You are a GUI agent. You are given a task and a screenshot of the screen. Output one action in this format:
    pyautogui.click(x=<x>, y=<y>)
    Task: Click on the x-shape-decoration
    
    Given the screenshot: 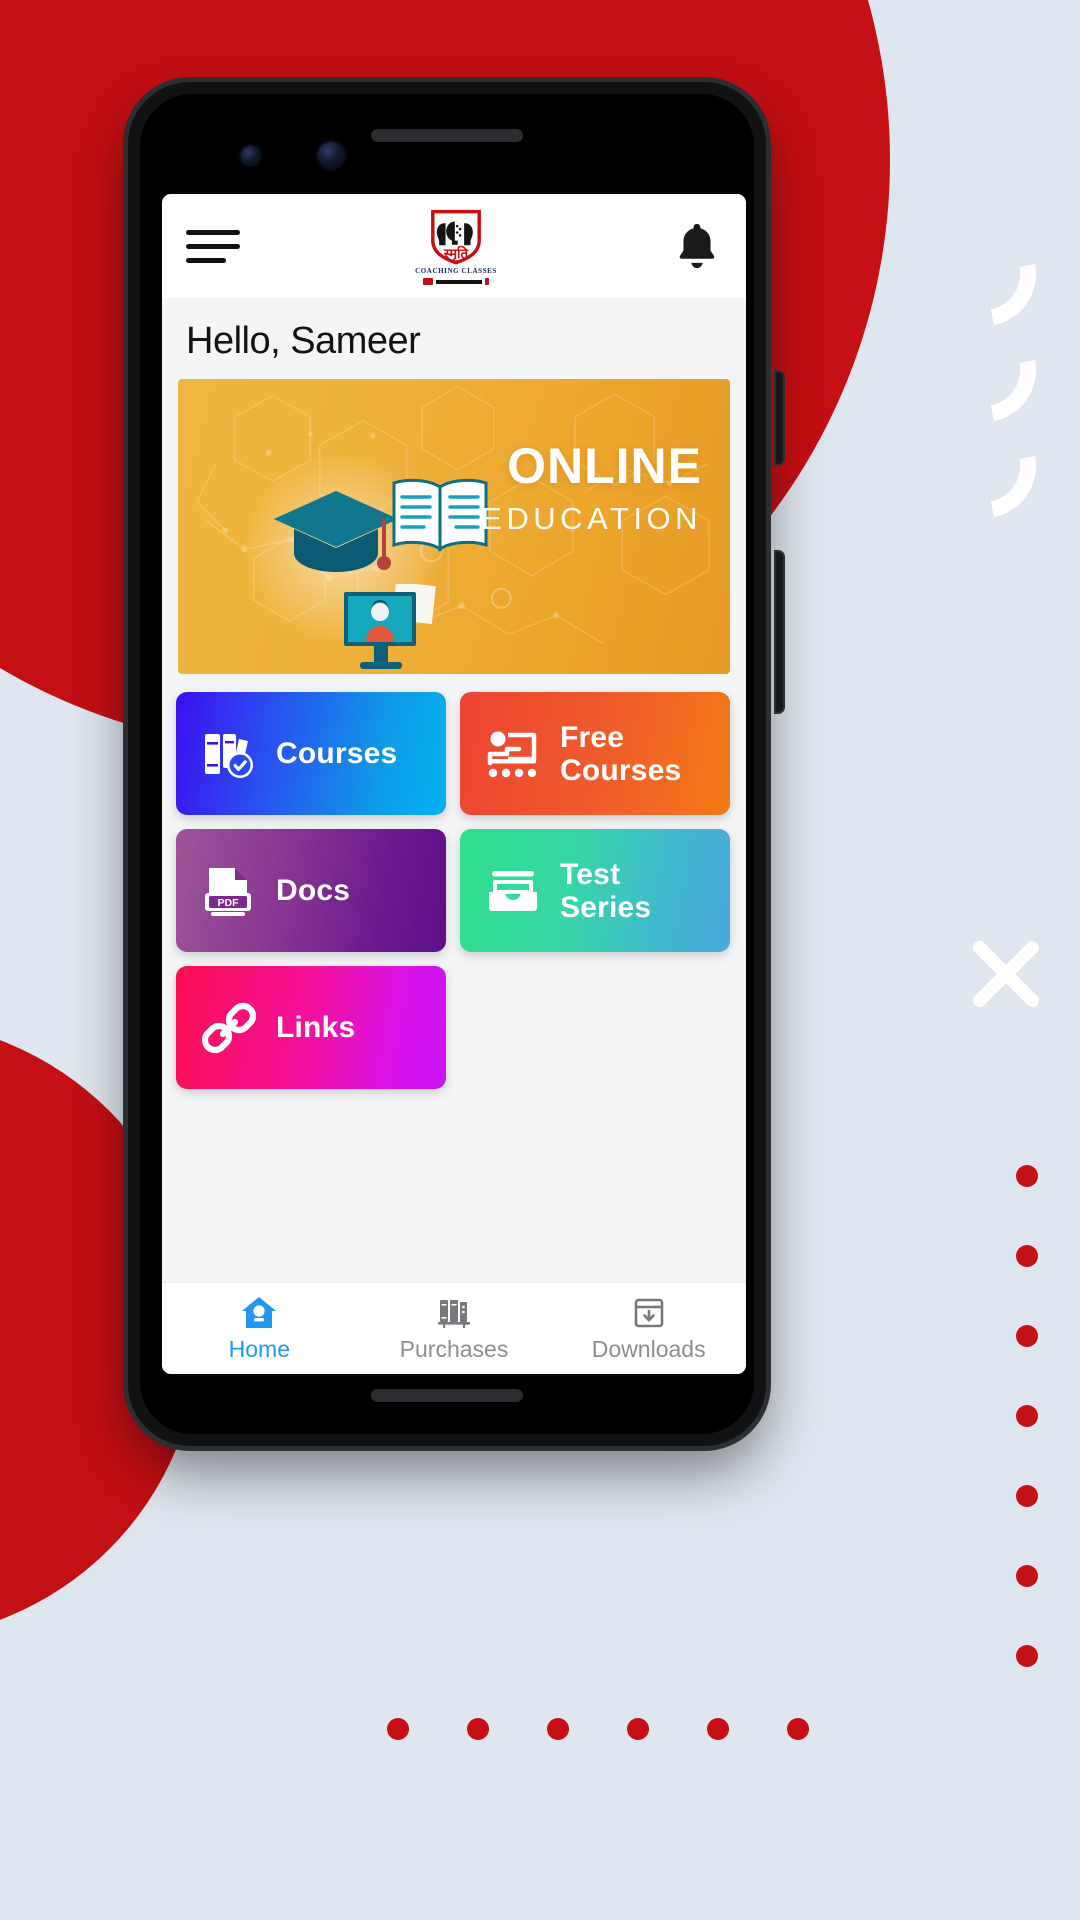 What is the action you would take?
    pyautogui.click(x=1006, y=974)
    